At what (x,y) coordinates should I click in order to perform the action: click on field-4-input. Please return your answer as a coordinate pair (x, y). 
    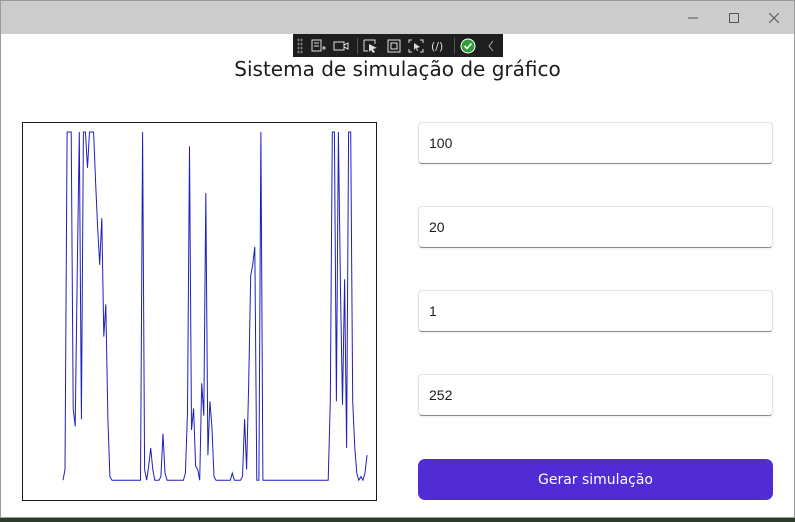
    Looking at the image, I should click on (595, 395).